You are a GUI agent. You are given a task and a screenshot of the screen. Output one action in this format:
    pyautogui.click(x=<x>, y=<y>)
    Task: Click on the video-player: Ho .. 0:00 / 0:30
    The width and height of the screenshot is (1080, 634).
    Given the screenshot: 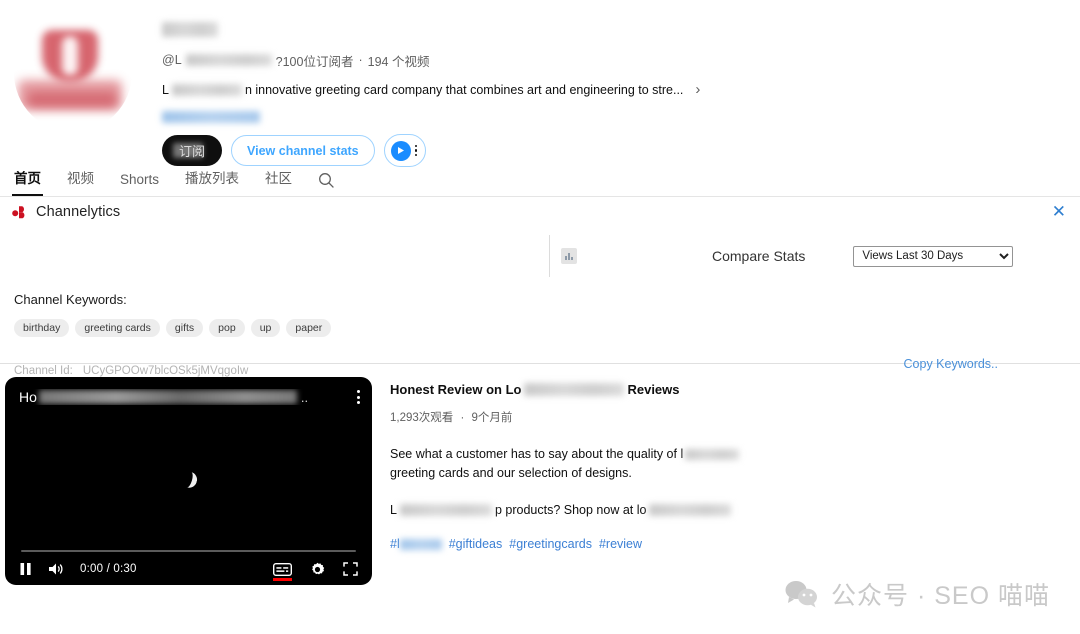 What is the action you would take?
    pyautogui.click(x=188, y=481)
    